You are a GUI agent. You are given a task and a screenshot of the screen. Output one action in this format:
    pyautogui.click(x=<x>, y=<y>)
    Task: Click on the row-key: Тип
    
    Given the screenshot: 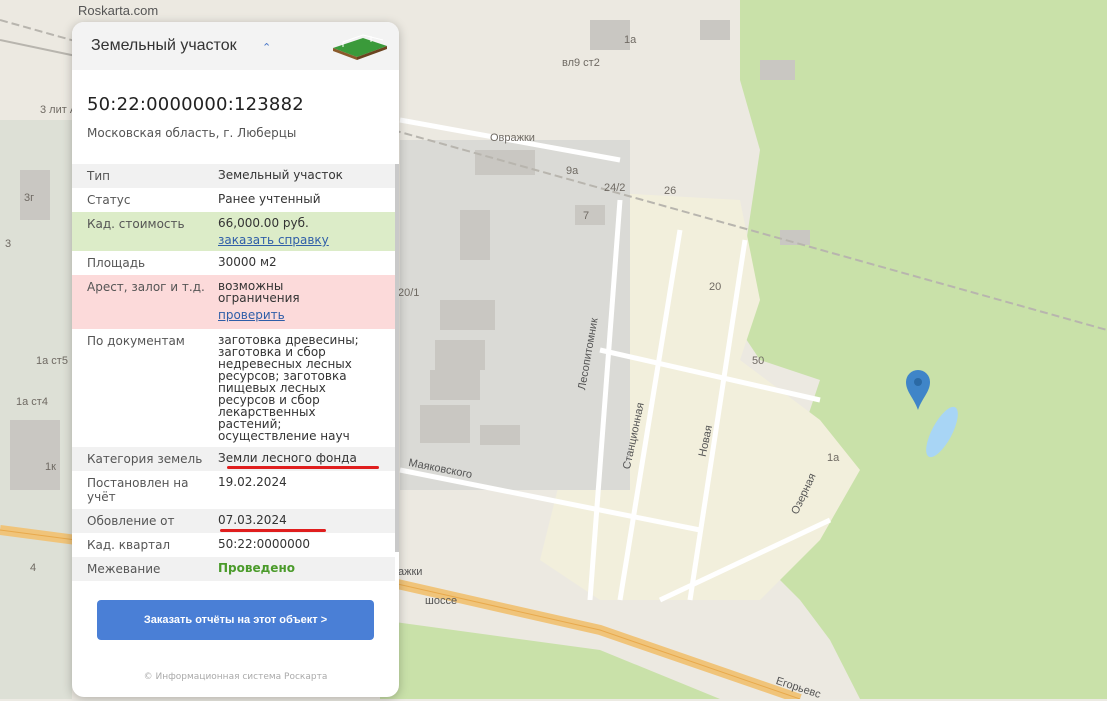 What is the action you would take?
    pyautogui.click(x=98, y=176)
    